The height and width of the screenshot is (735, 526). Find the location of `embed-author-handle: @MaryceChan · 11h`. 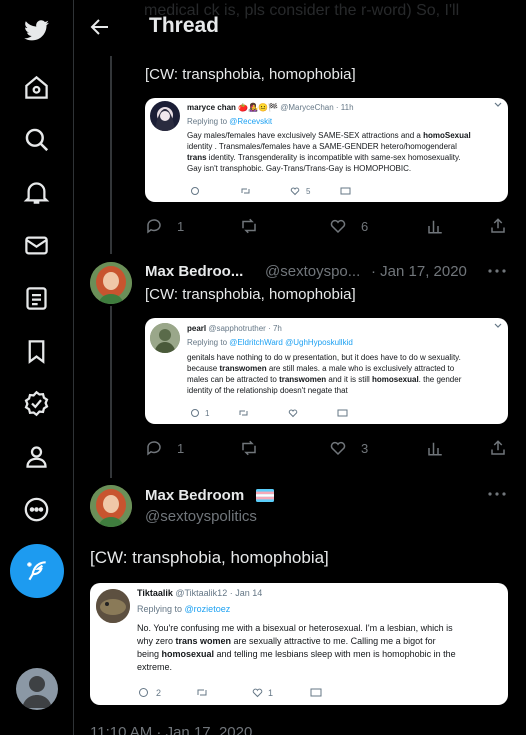

embed-author-handle: @MaryceChan · 11h is located at coordinates (317, 107).